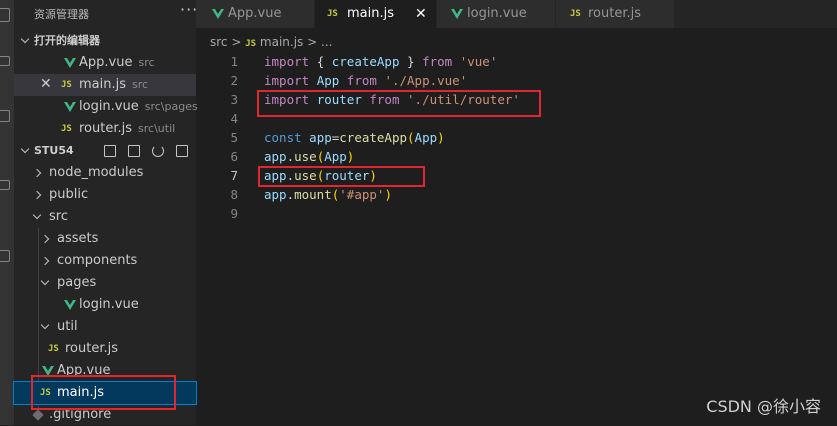  Describe the element at coordinates (5, 116) in the screenshot. I see `source-control-icon` at that location.